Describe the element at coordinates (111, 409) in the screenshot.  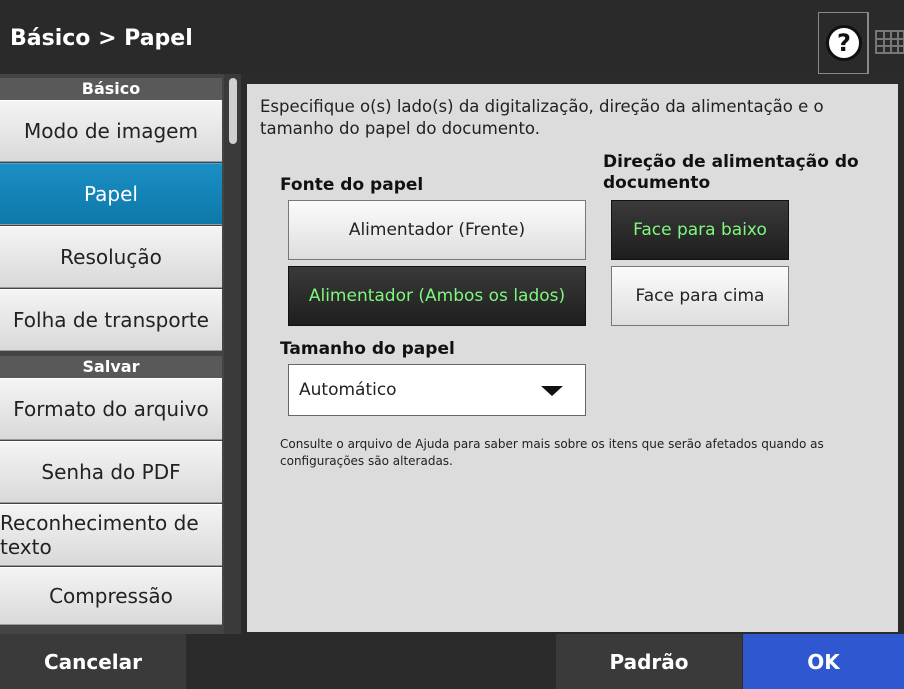
I see `sidebar-item-file-format: Formato do arquivo` at that location.